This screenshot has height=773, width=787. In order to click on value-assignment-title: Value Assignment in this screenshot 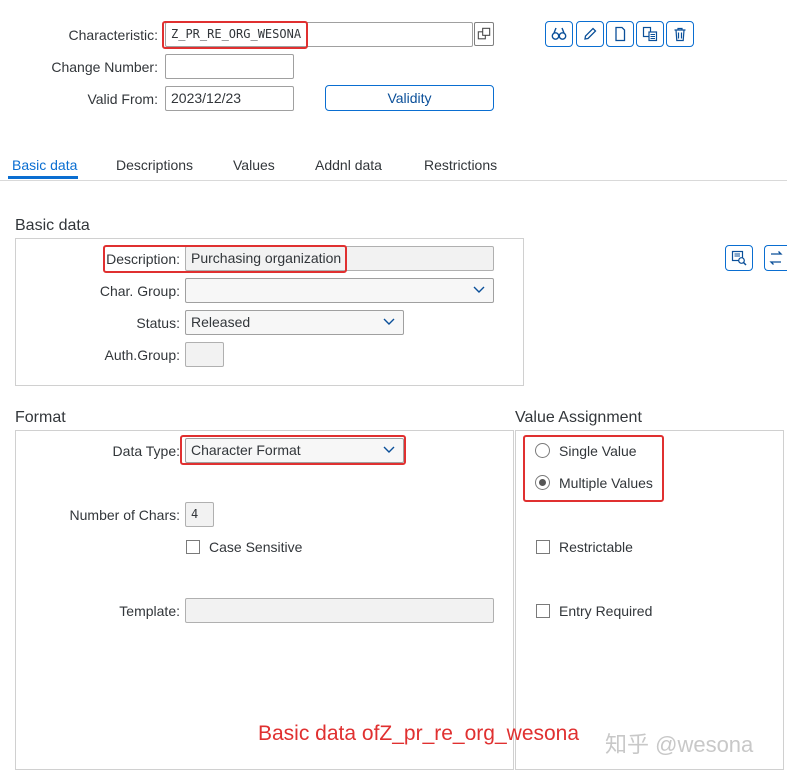, I will do `click(578, 417)`.